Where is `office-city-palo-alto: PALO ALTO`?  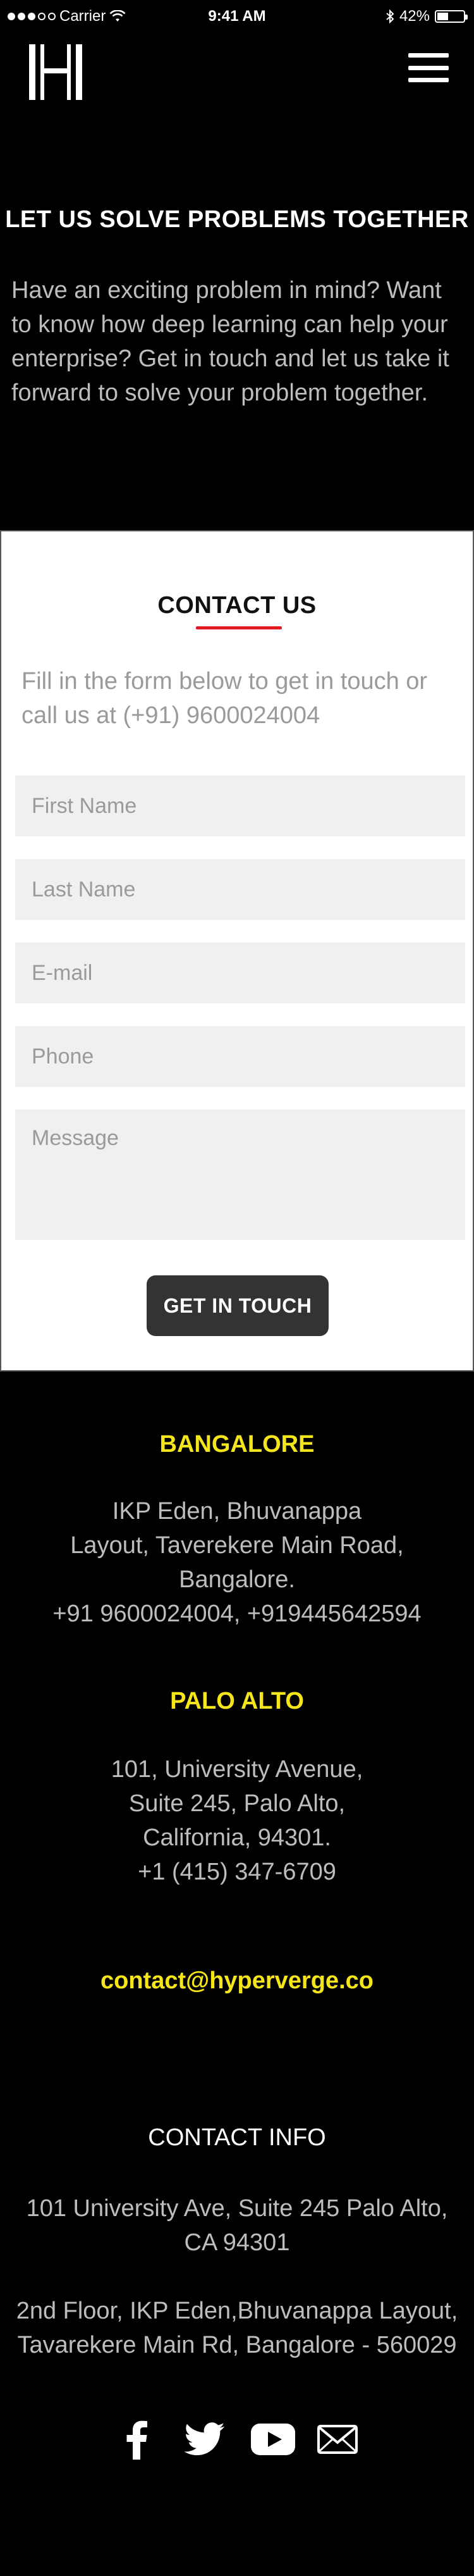 office-city-palo-alto: PALO ALTO is located at coordinates (237, 1701).